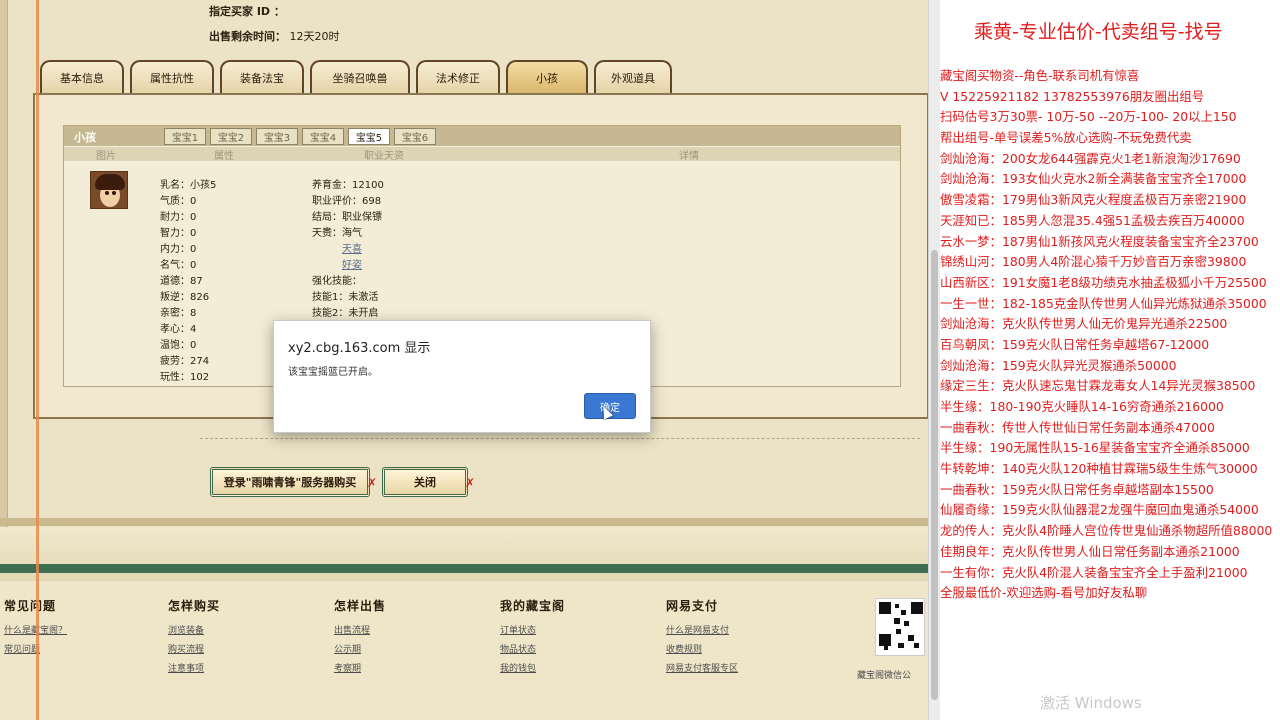 The width and height of the screenshot is (1280, 720). Describe the element at coordinates (333, 372) in the screenshot. I see `dialog-message: 该宝宝摇篮已开启。` at that location.